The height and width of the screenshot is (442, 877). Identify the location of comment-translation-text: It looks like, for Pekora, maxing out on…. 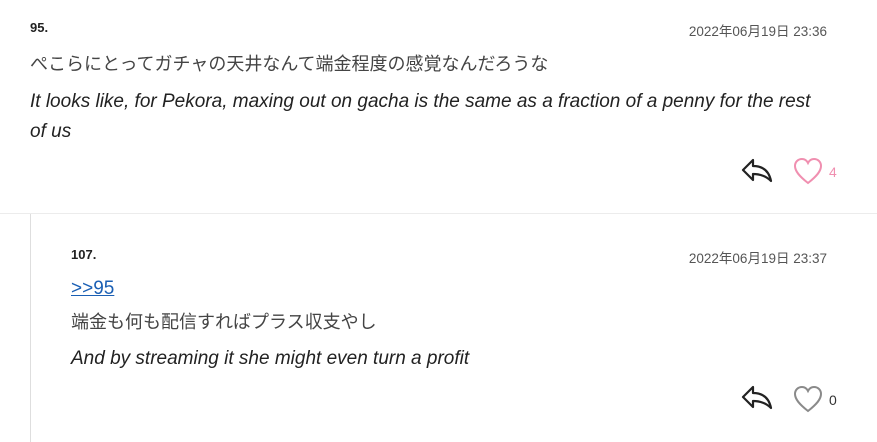
(420, 116).